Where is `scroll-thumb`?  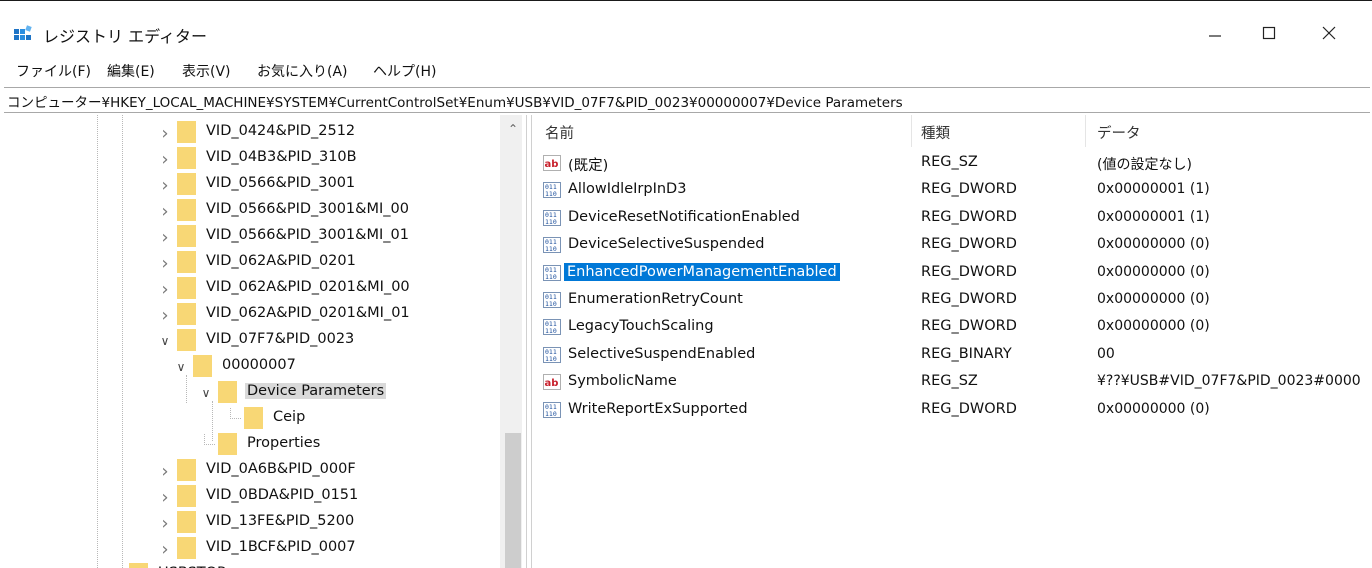 scroll-thumb is located at coordinates (513, 500).